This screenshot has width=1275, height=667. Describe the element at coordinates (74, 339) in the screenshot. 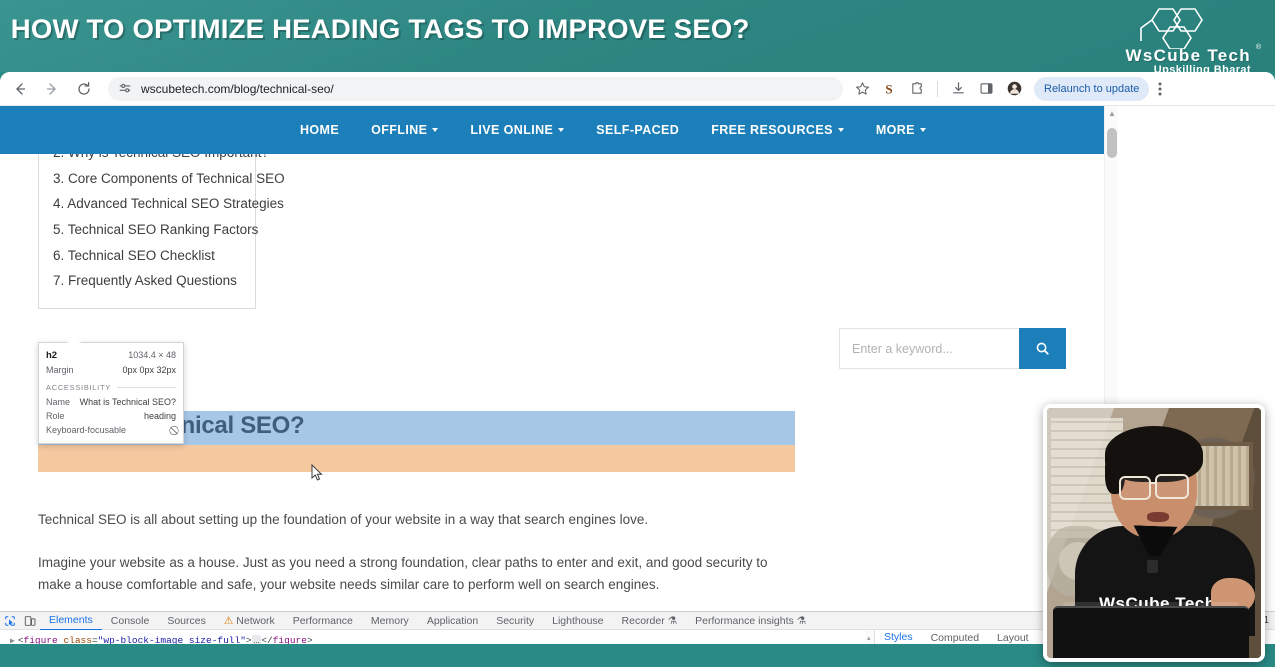

I see `tooltip-arrow` at that location.